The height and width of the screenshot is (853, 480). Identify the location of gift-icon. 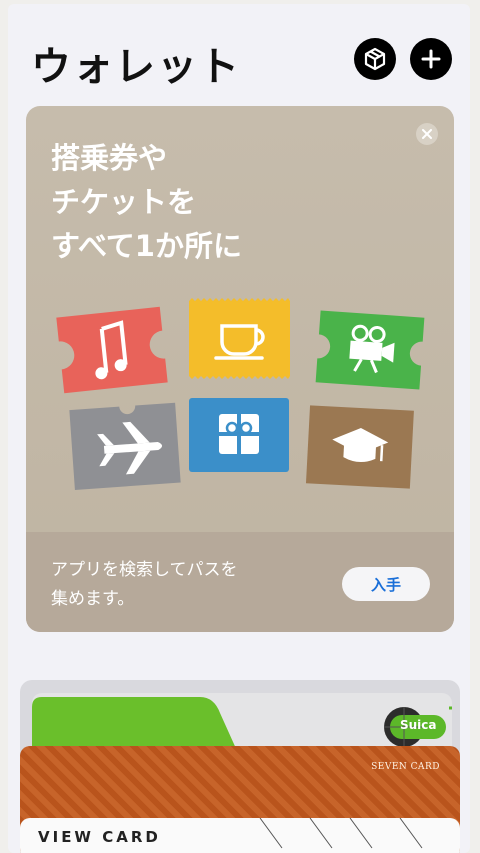
(239, 435).